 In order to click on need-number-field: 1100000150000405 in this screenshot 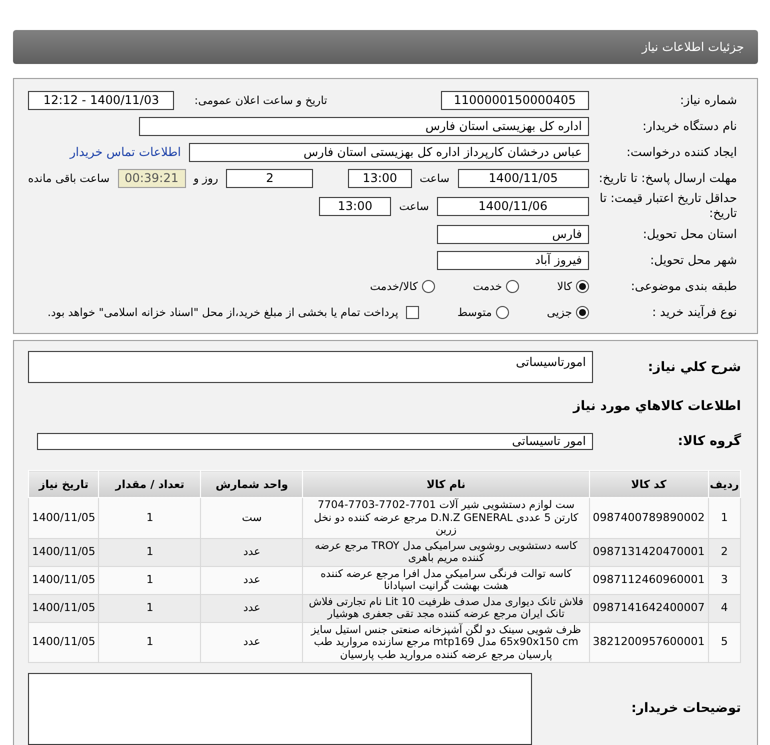, I will do `click(514, 100)`.